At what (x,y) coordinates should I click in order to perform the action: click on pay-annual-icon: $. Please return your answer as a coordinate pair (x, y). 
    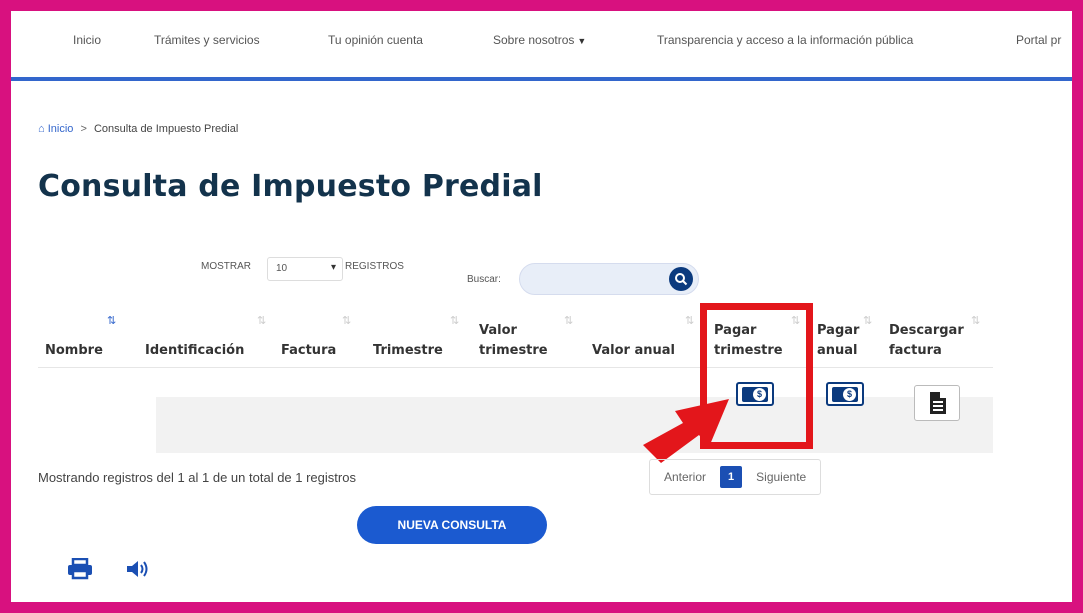
    Looking at the image, I should click on (845, 394).